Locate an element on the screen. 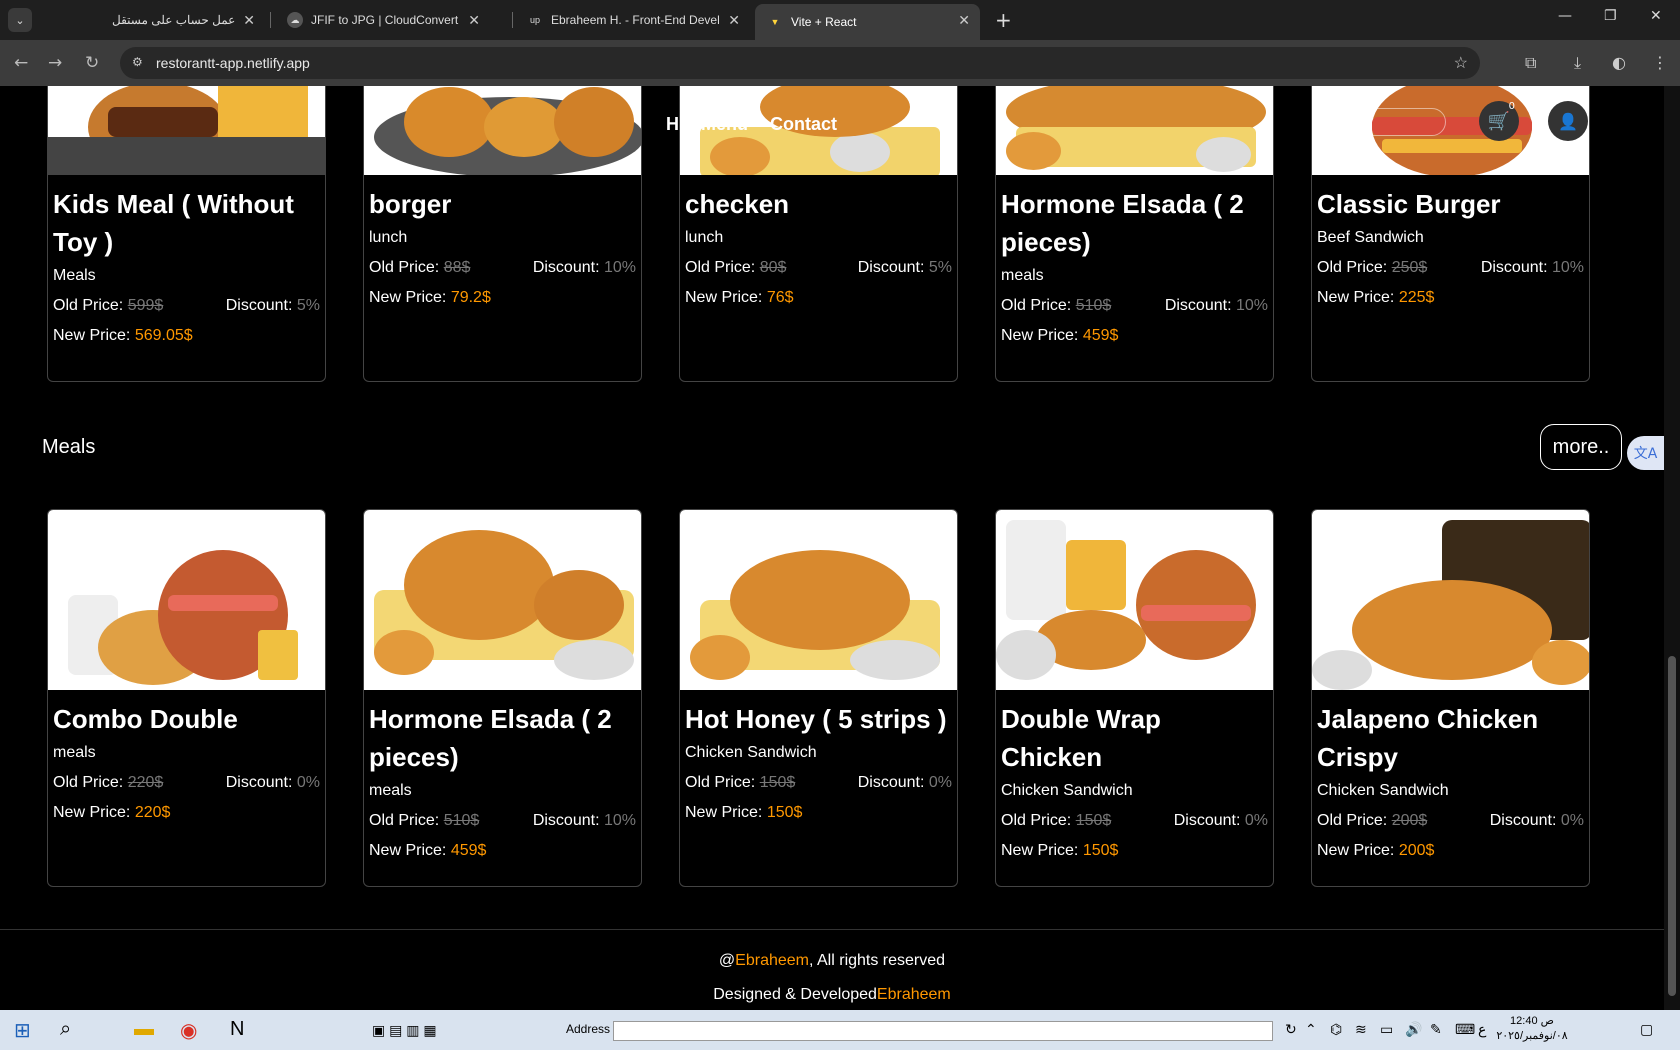  keyboard-icon: ⌨ is located at coordinates (1465, 1029).